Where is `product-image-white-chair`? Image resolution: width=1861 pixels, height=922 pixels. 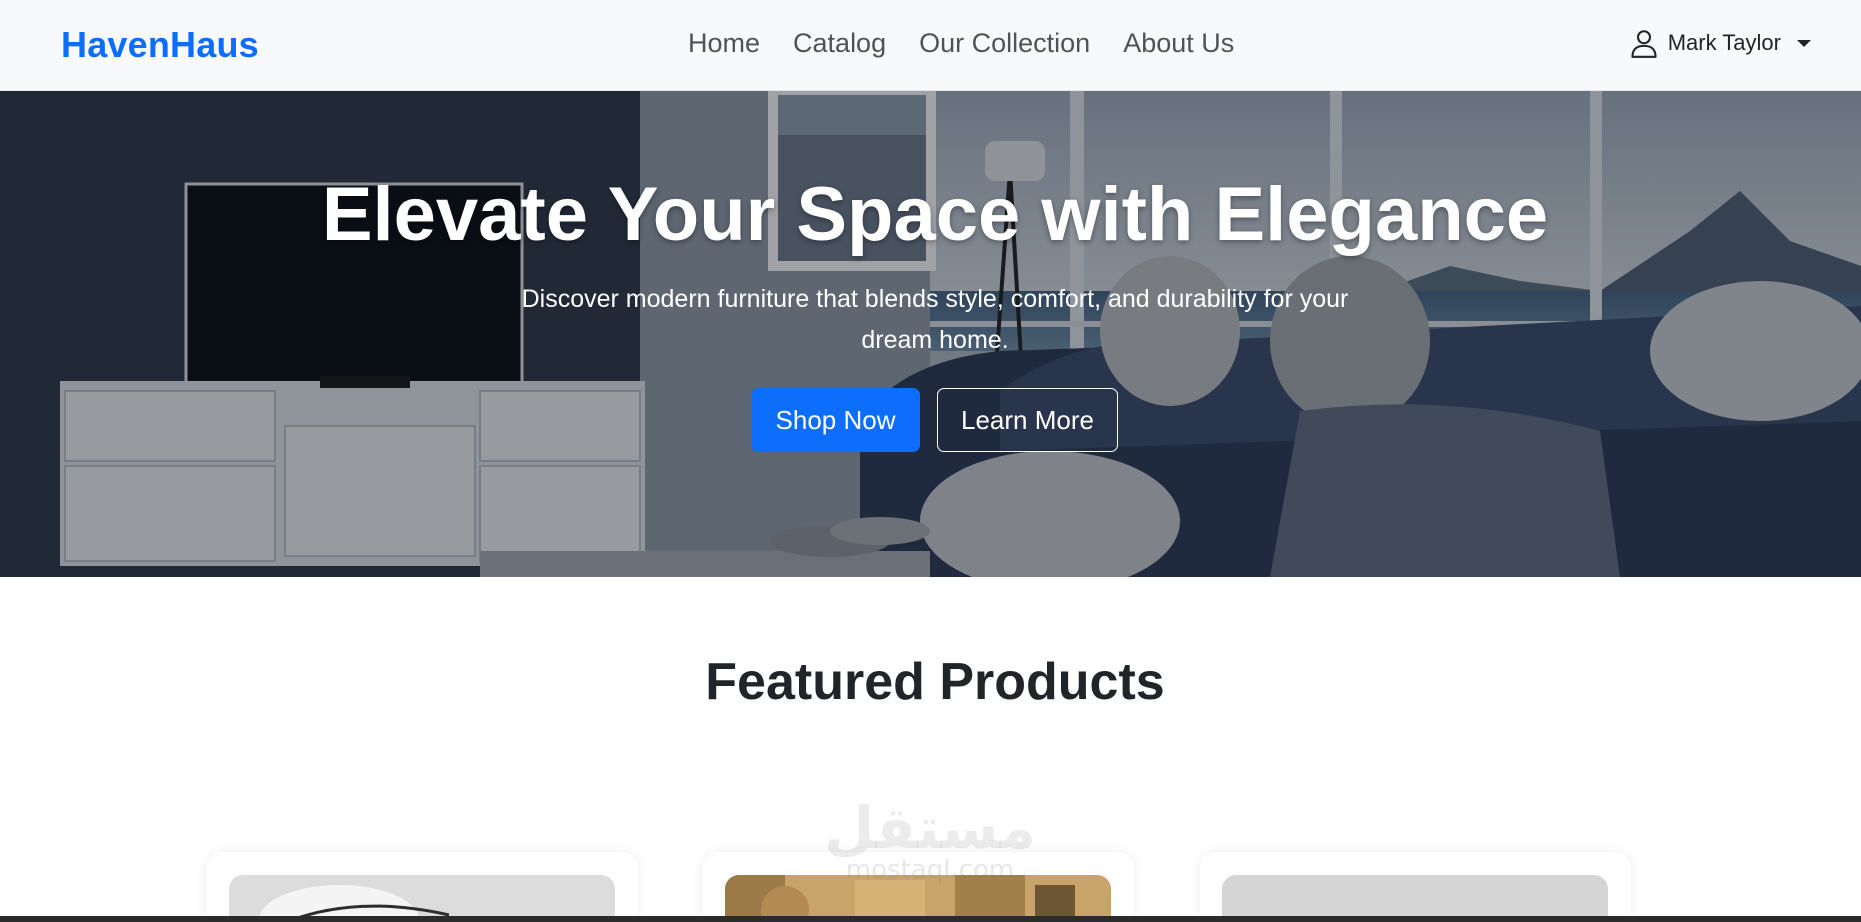 product-image-white-chair is located at coordinates (422, 898).